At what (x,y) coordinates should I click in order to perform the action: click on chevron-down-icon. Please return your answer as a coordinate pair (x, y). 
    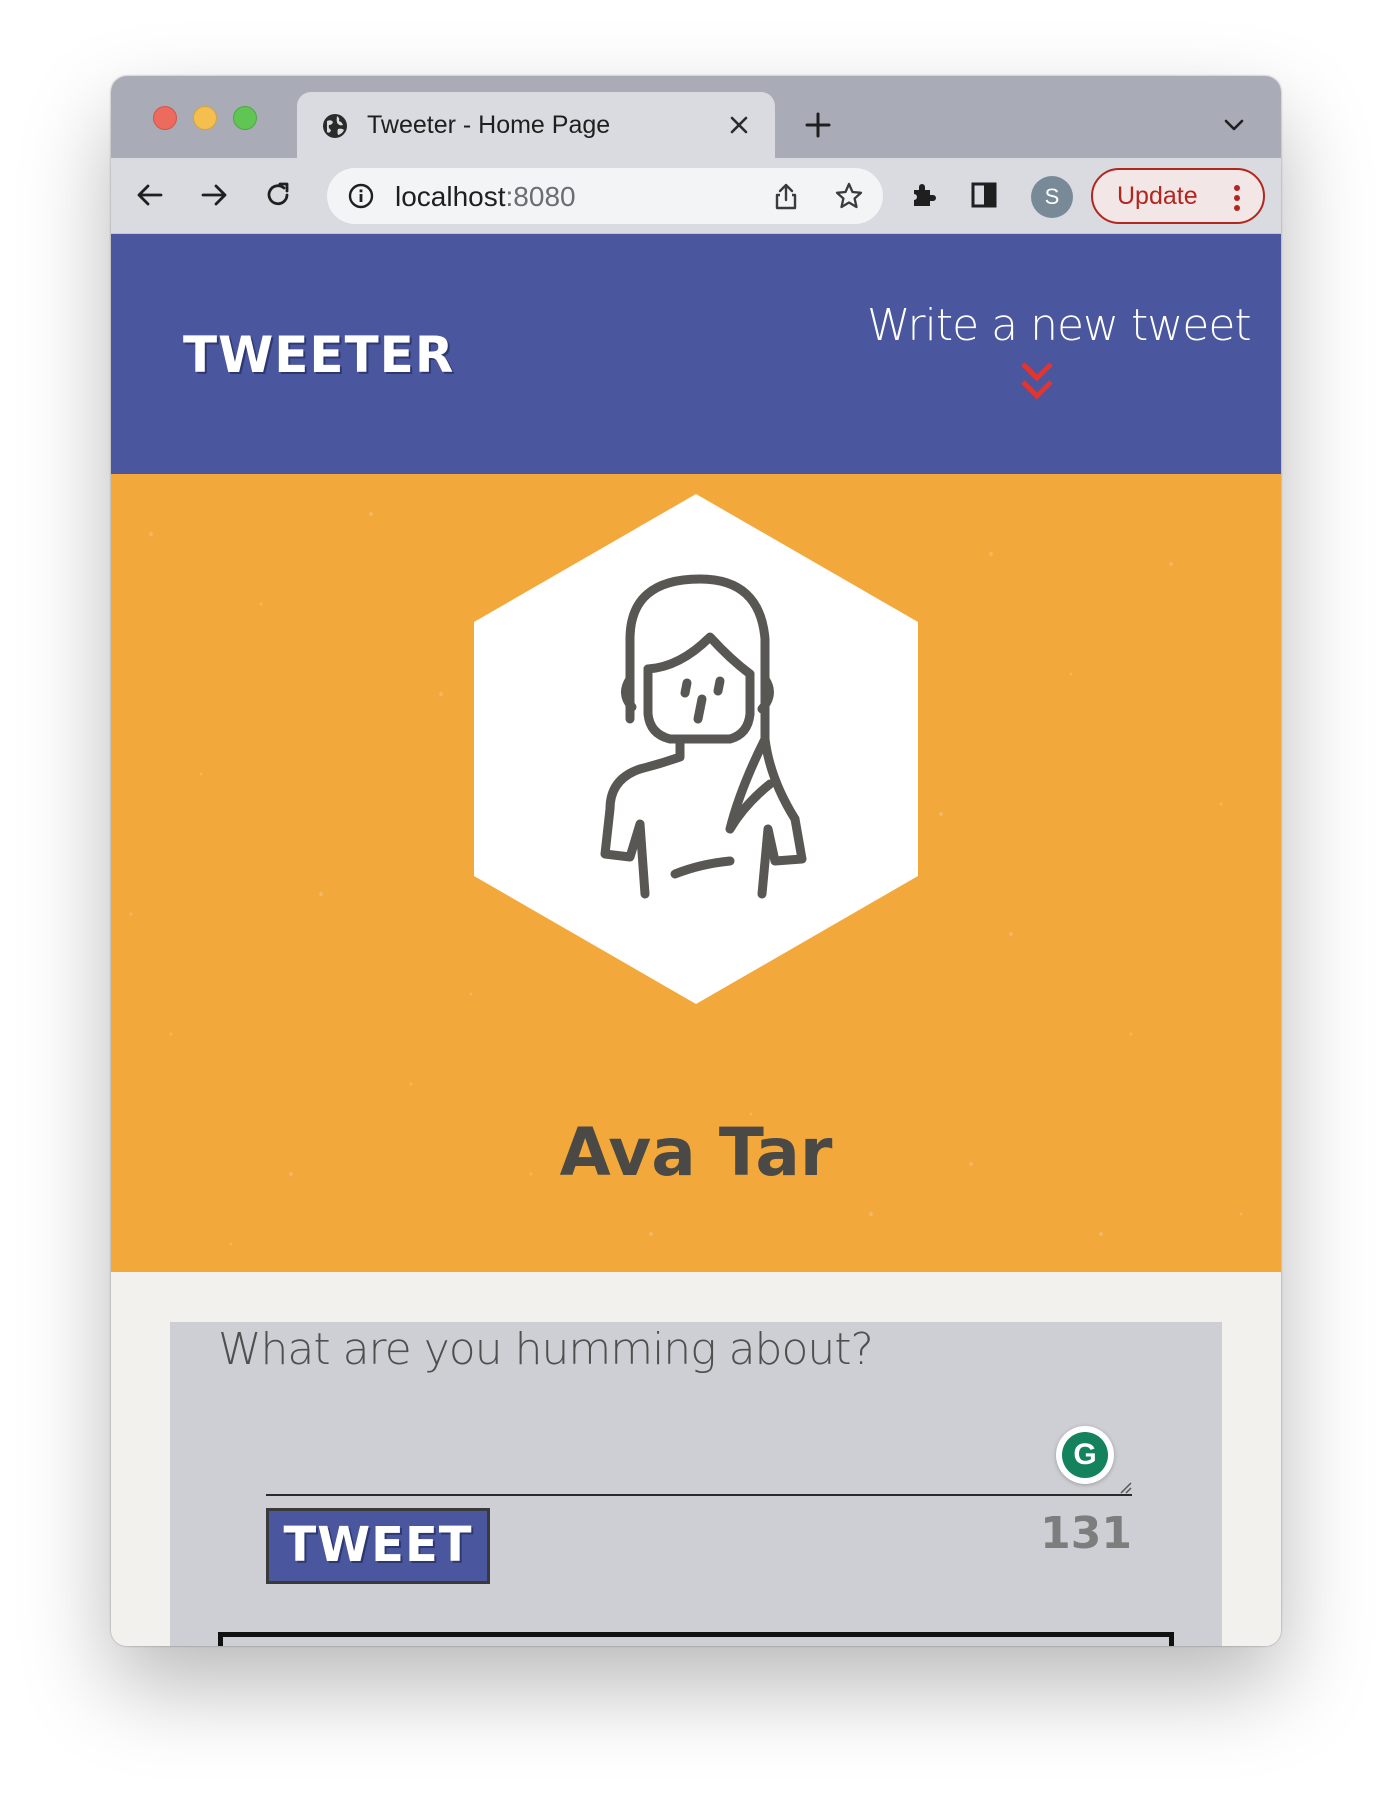
    Looking at the image, I should click on (1234, 125).